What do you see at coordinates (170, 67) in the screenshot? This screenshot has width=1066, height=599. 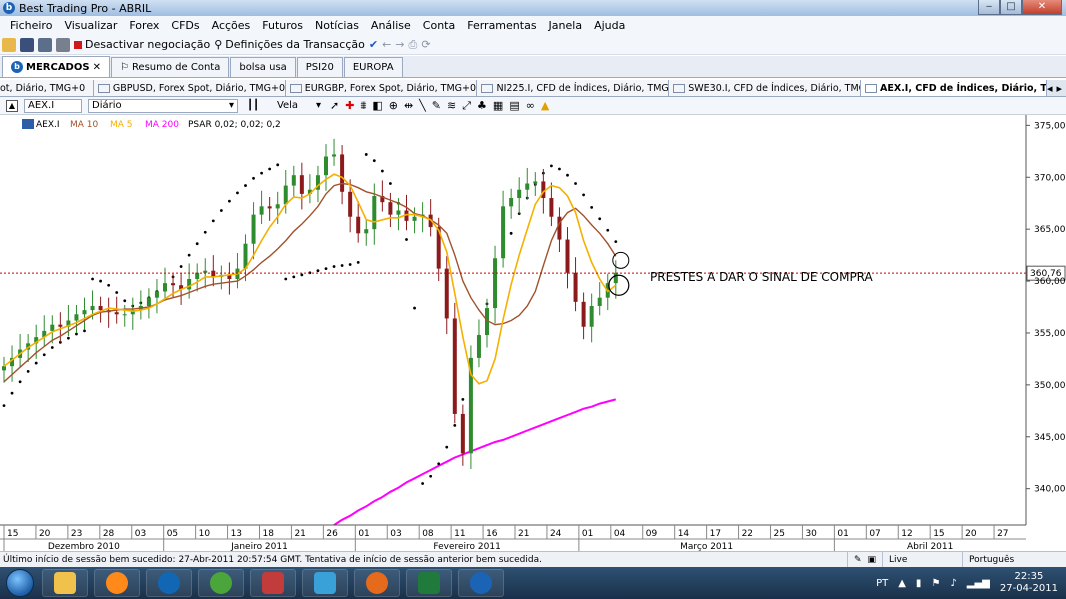 I see `tab-resumo-de-conta: ⚐ Resumo de Conta` at bounding box center [170, 67].